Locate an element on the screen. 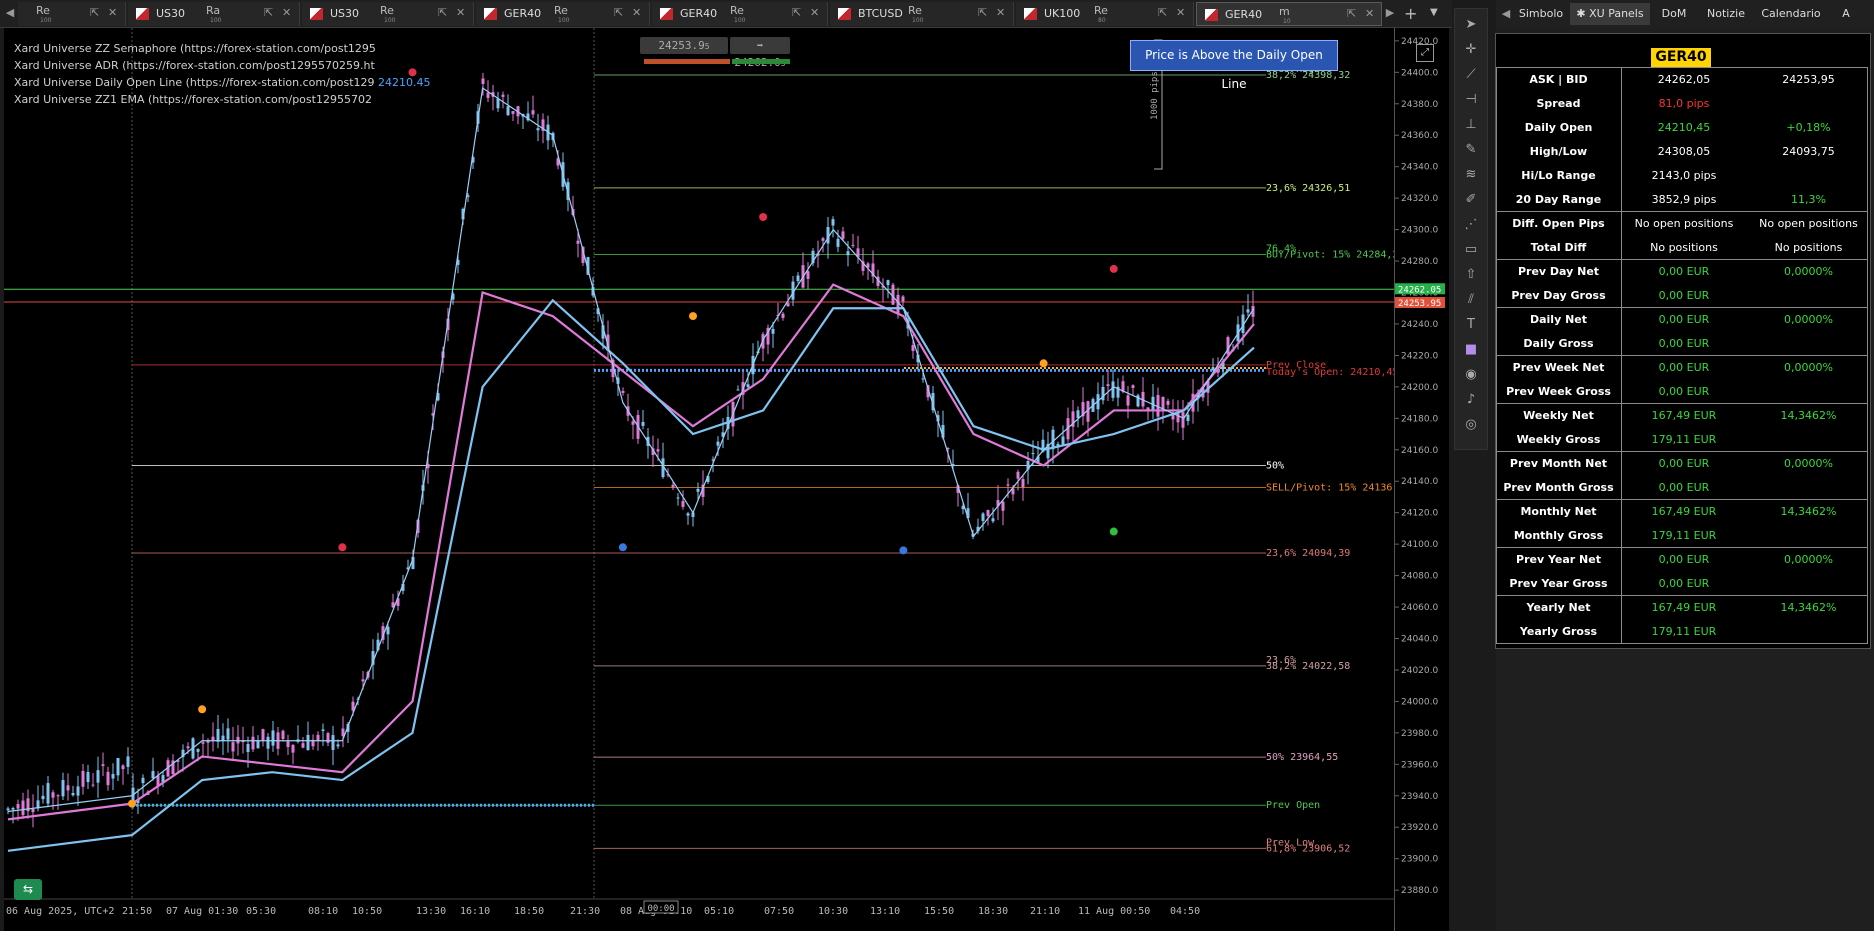 Image resolution: width=1874 pixels, height=931 pixels. panel-row: 20 Day Range 3852,9 pips 11,3% is located at coordinates (1683, 200).